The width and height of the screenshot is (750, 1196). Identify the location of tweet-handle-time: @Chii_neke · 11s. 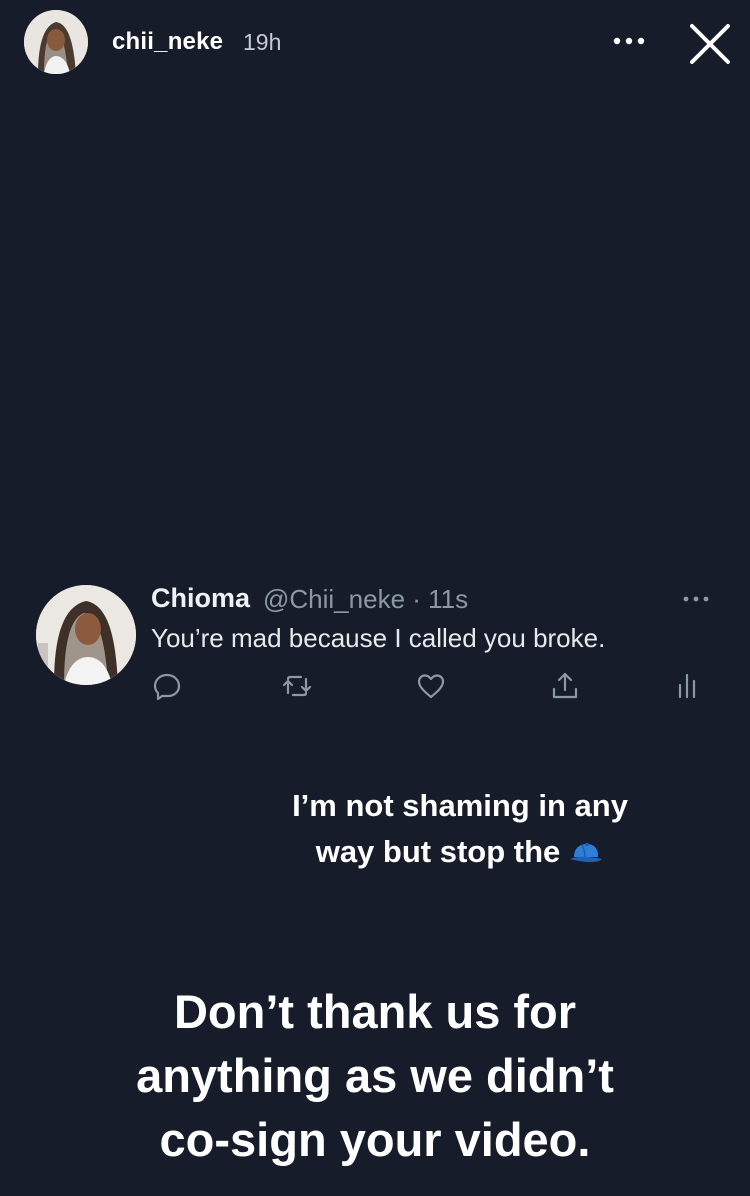
(366, 599).